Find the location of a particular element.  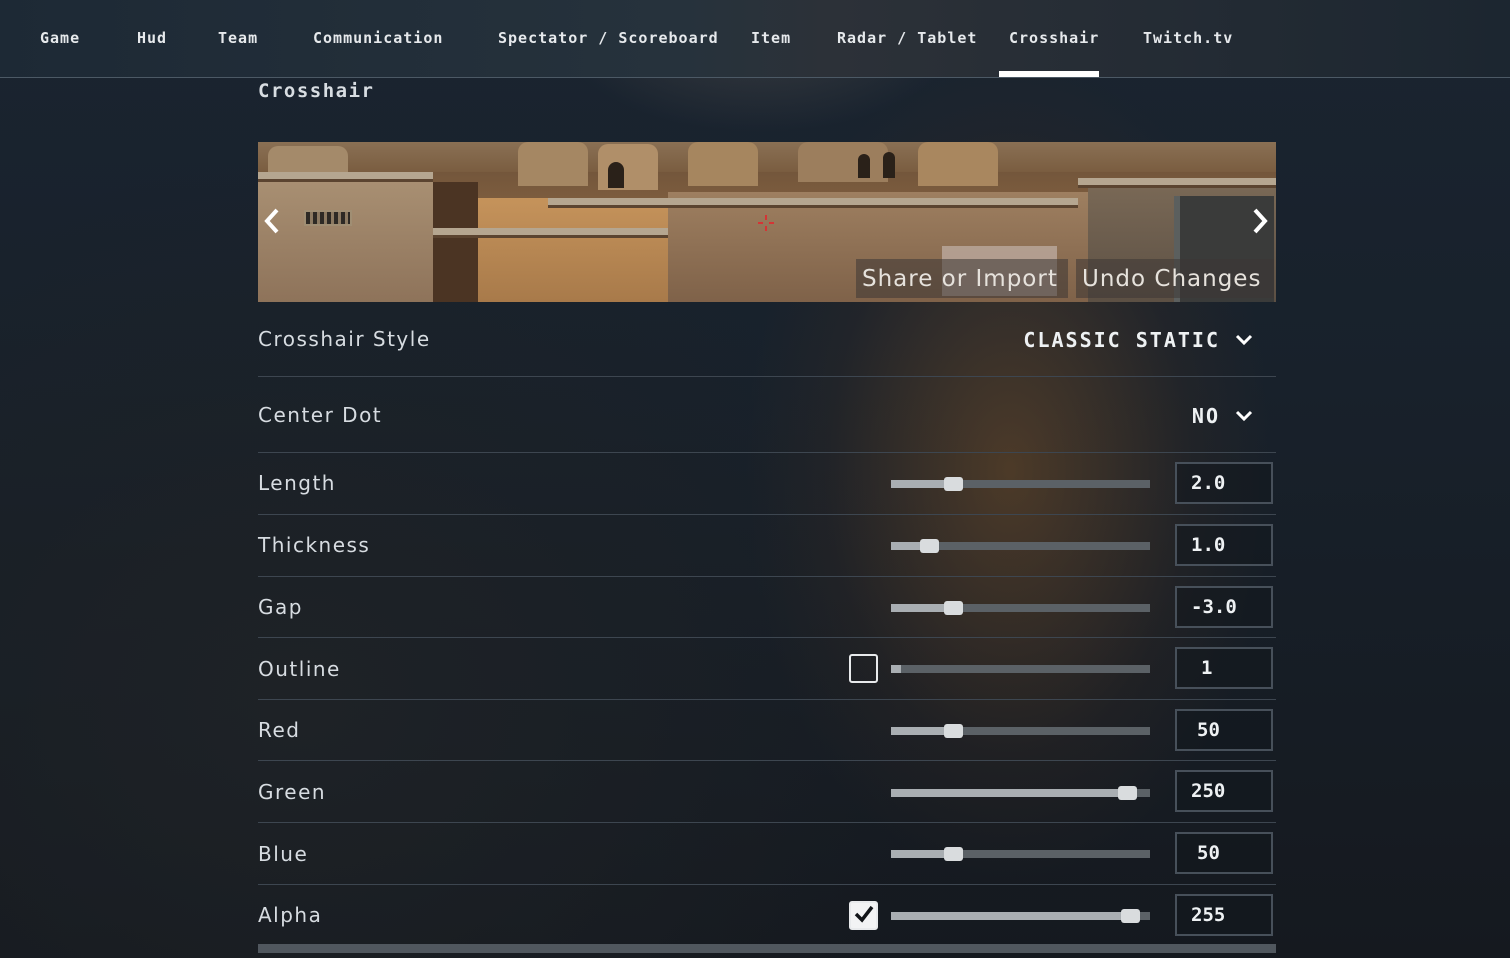

blue-slider is located at coordinates (1020, 854).